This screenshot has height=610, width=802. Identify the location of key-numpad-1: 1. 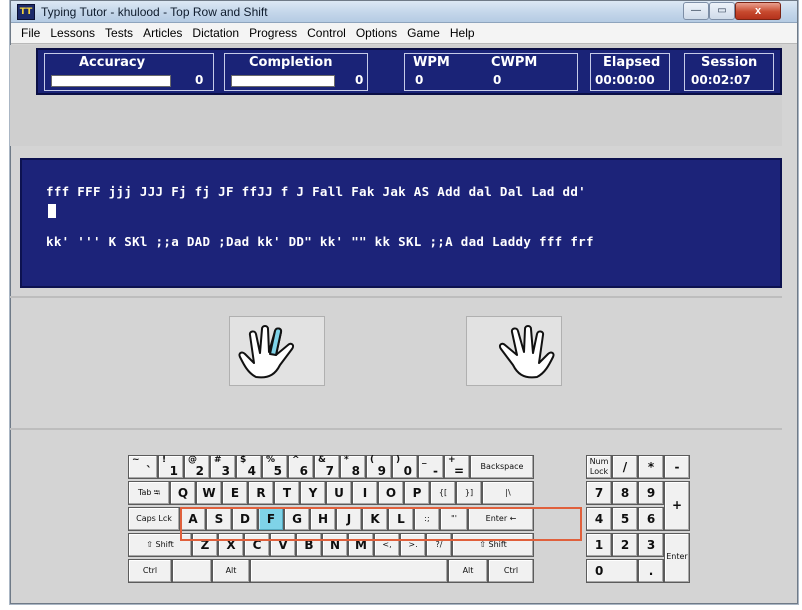
(599, 545).